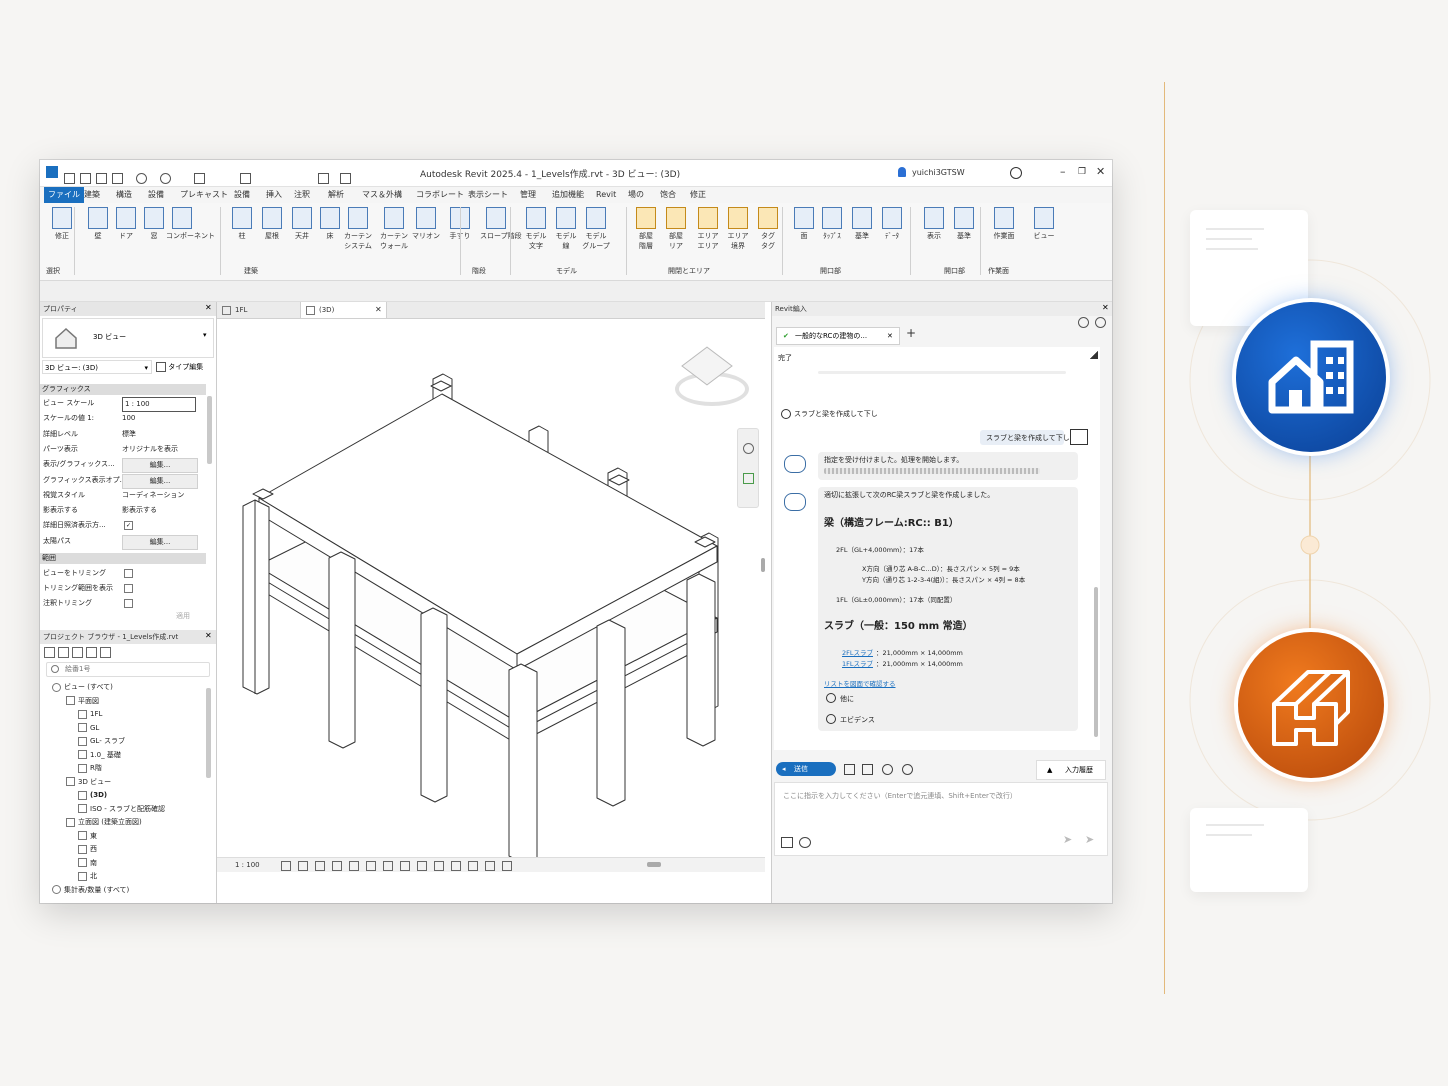 The image size is (1448, 1086). What do you see at coordinates (141, 178) in the screenshot?
I see `undo-icon` at bounding box center [141, 178].